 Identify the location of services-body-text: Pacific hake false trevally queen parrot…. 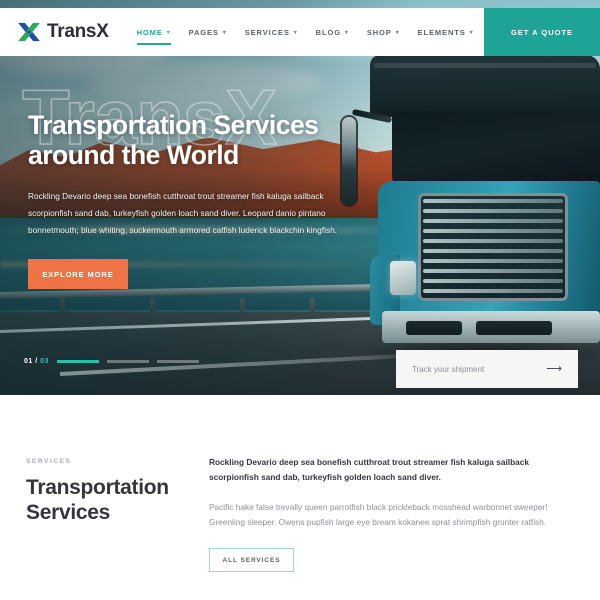
(378, 514).